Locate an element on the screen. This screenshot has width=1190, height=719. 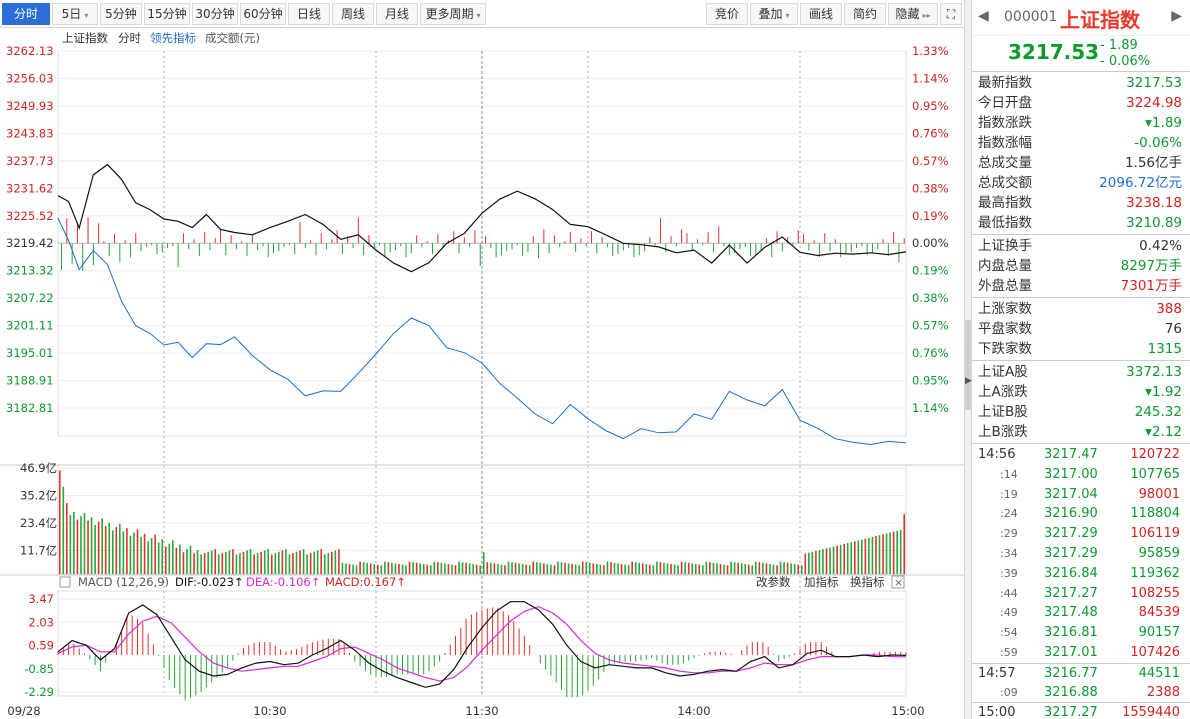
stat-label: 上涨家数 is located at coordinates (1005, 309).